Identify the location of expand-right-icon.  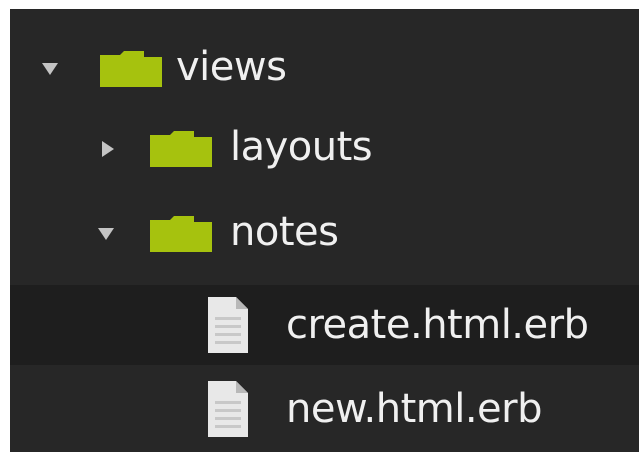
(108, 149).